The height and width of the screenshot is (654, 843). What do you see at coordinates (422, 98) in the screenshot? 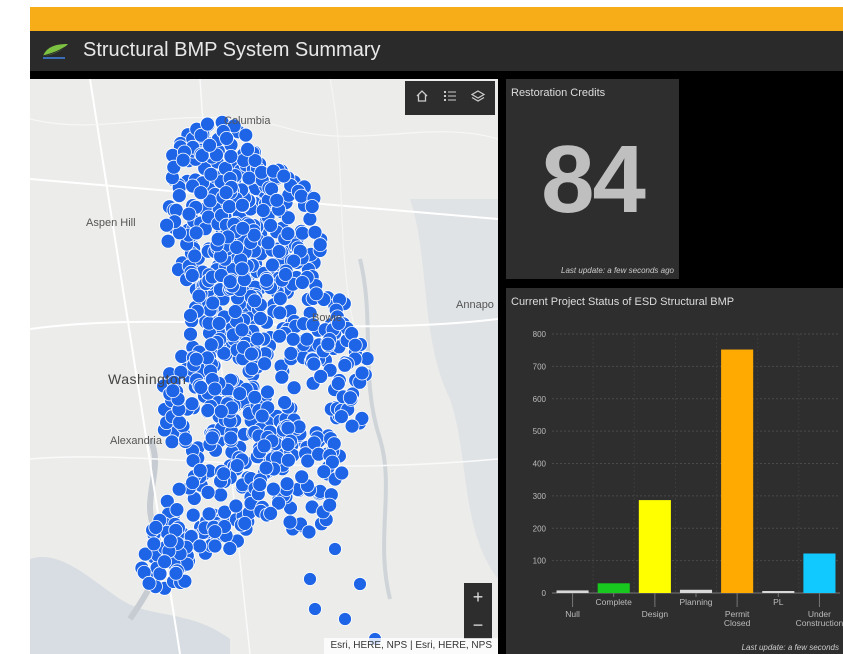
I see `home-icon` at bounding box center [422, 98].